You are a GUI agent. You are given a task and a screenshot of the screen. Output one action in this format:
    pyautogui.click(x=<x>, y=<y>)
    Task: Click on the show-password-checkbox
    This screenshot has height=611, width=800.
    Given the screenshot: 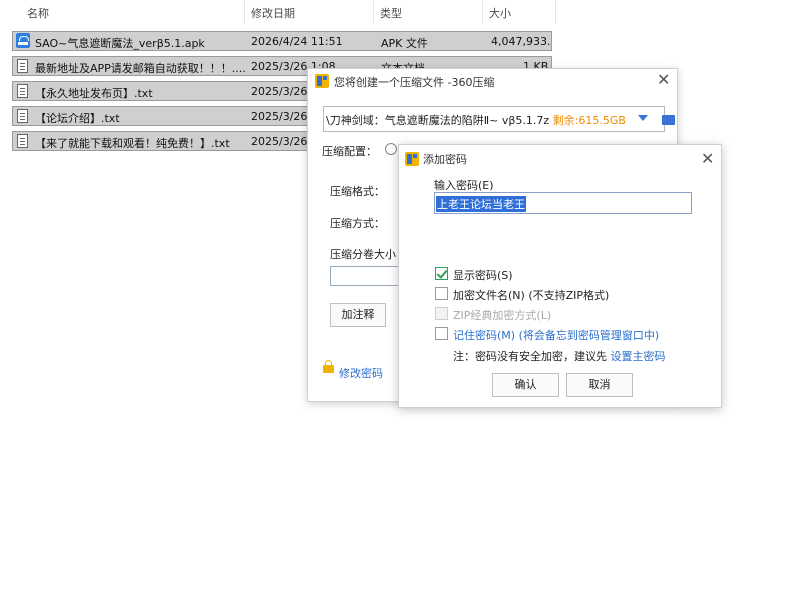 What is the action you would take?
    pyautogui.click(x=441, y=273)
    